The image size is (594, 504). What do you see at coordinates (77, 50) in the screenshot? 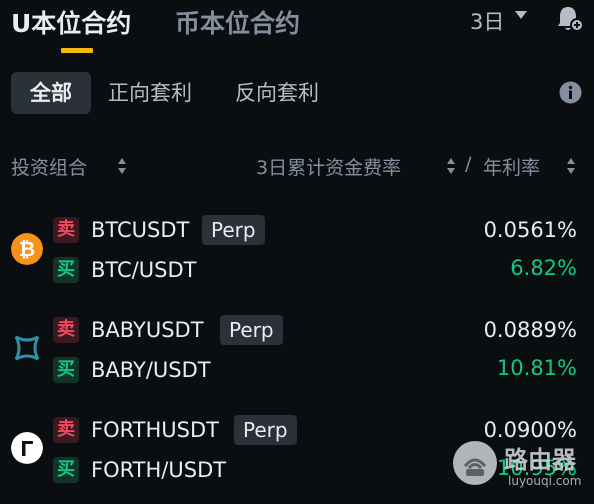
I see `active-tab-indicator` at bounding box center [77, 50].